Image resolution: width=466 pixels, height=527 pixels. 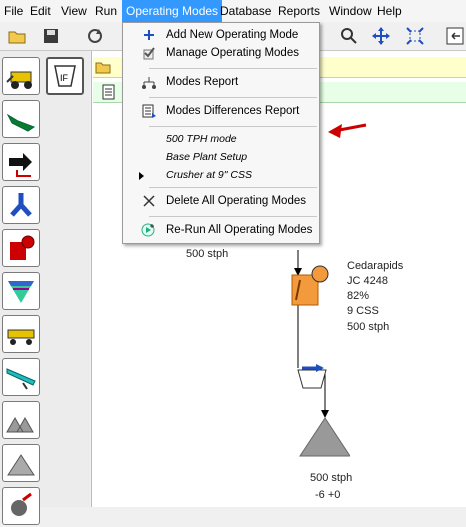 What do you see at coordinates (221, 82) in the screenshot?
I see `menu-item-modes-report: Modes Report` at bounding box center [221, 82].